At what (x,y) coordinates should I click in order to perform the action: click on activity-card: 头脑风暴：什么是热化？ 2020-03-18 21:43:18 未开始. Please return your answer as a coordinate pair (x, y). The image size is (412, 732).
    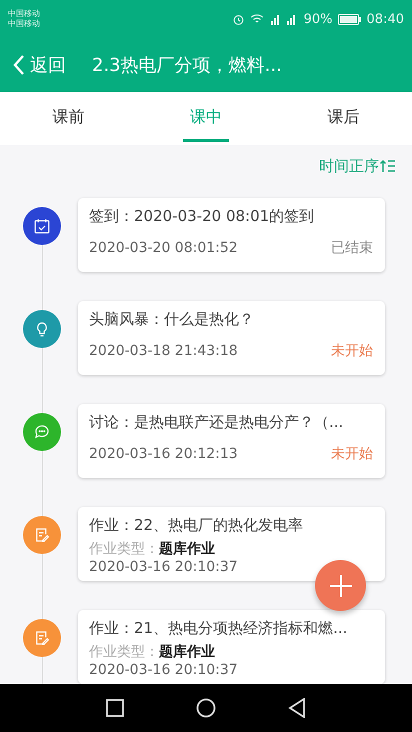
    Looking at the image, I should click on (231, 338).